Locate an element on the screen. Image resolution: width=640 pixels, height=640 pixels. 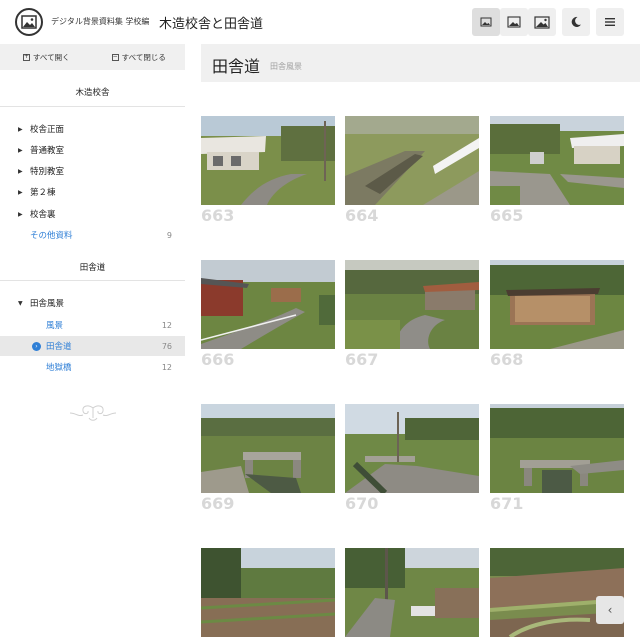
photo-number: 670 is located at coordinates (362, 503).